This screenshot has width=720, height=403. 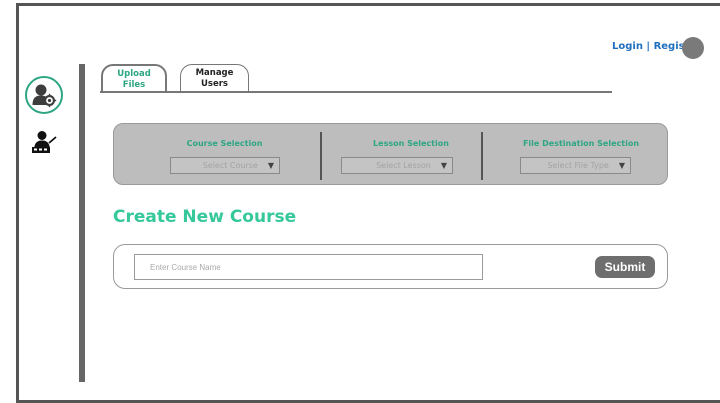 I want to click on course-selection-label: Course Selection, so click(x=224, y=143).